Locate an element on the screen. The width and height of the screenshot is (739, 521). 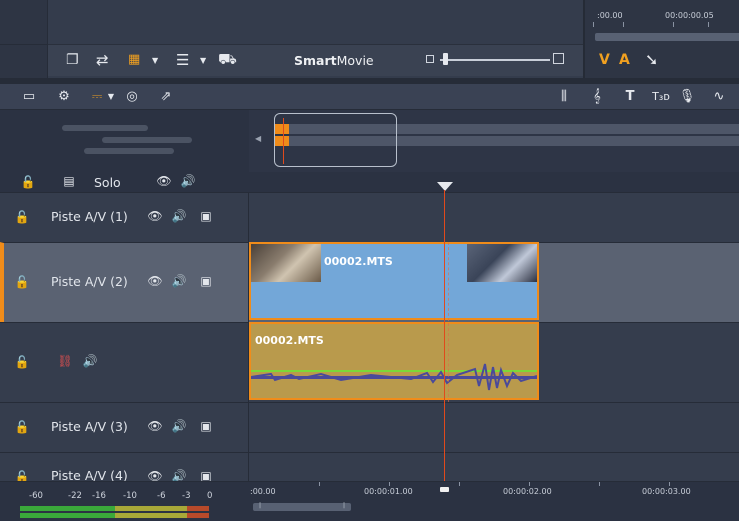
track-header-row: 🔓 ▤ Solo 👁 🔊 is located at coordinates (369, 182).